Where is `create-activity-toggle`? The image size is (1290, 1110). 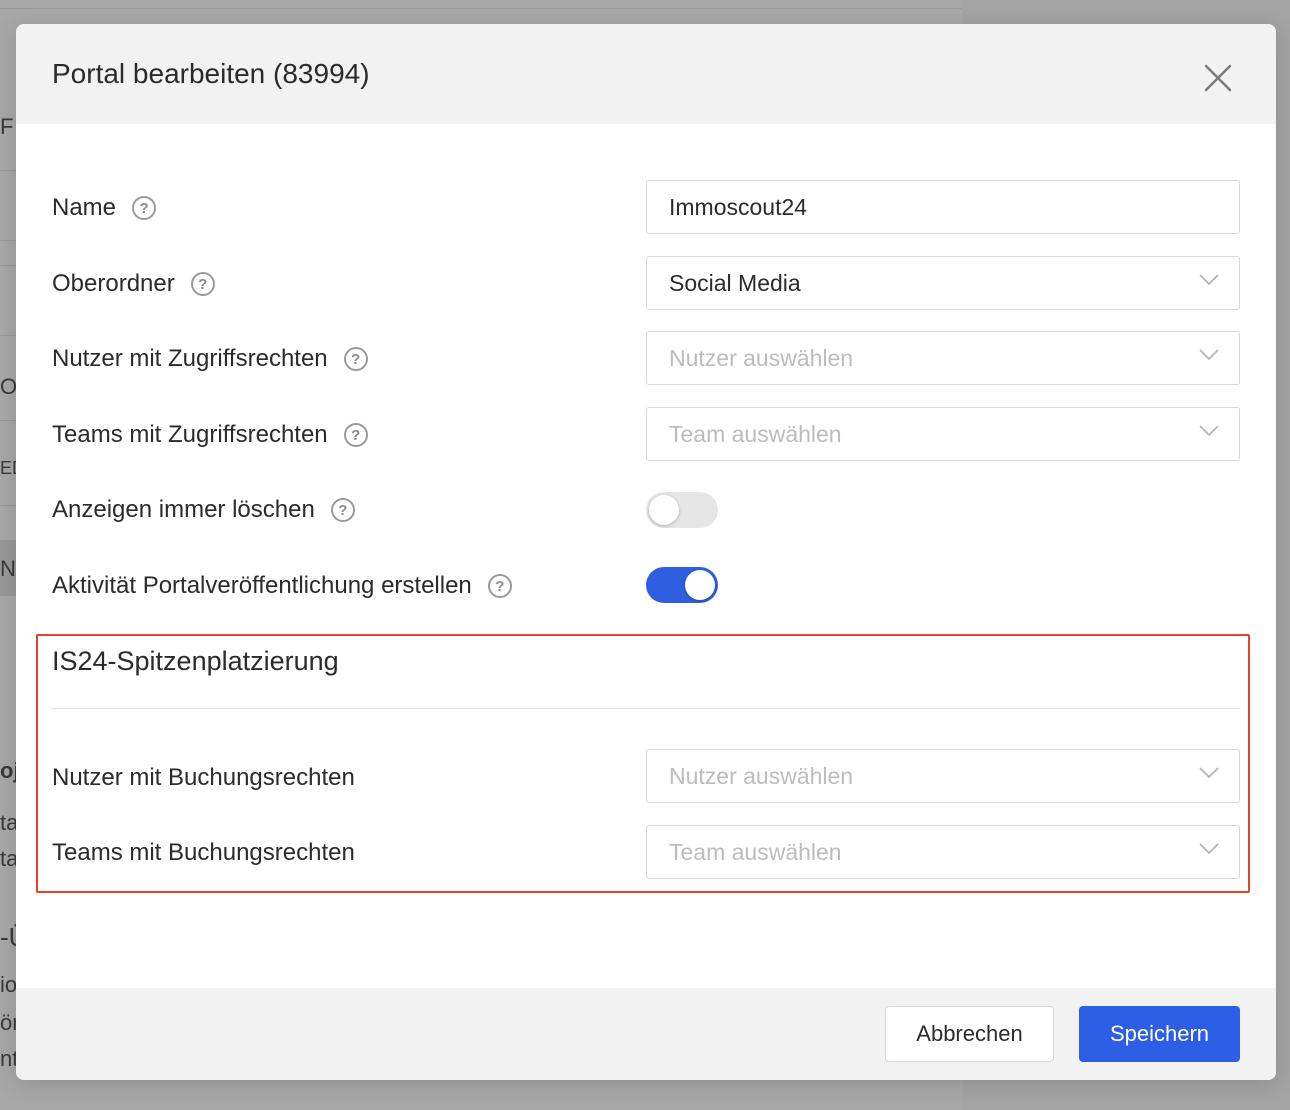
create-activity-toggle is located at coordinates (682, 585).